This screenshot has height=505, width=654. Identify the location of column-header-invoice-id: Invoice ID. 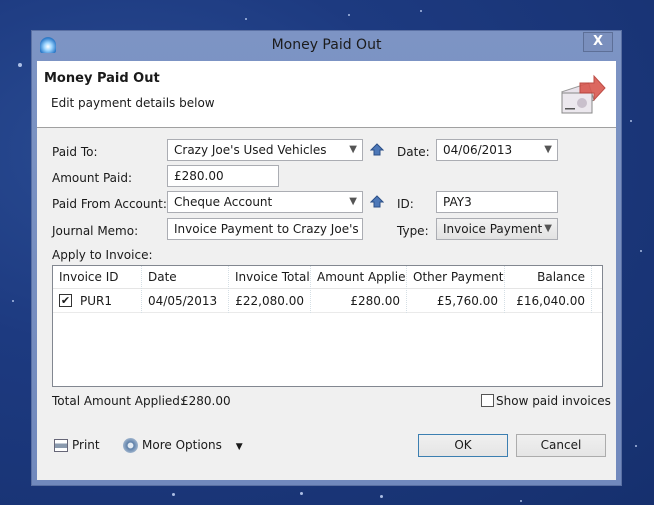
(97, 277).